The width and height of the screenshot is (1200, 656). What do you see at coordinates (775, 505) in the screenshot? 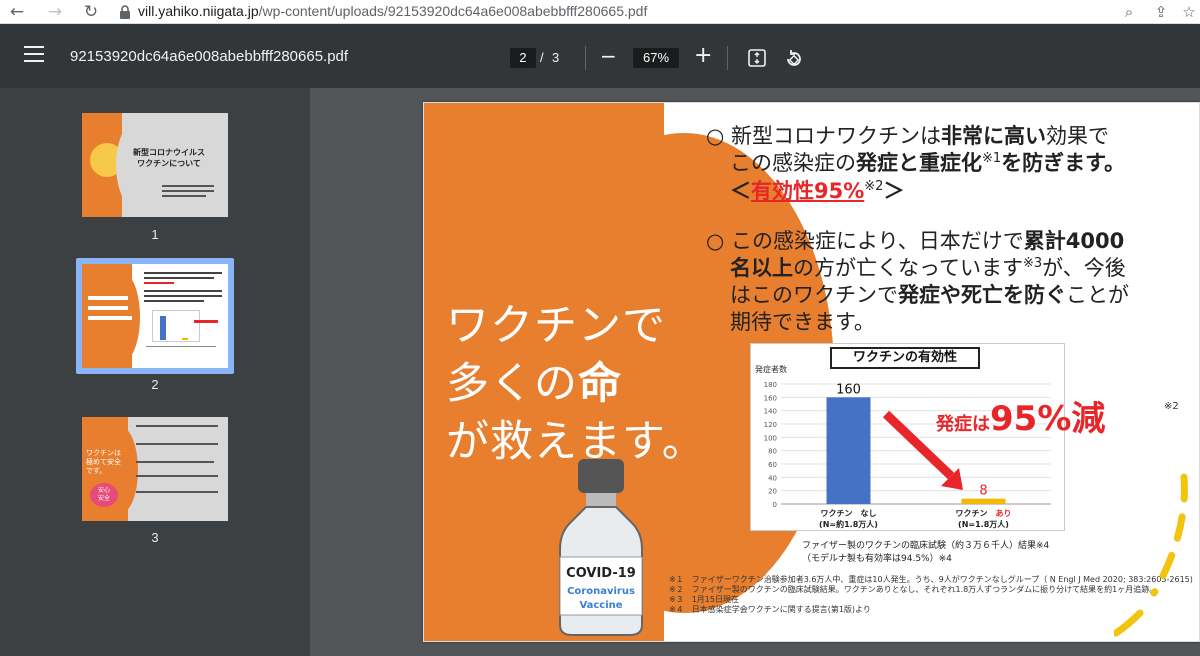
I see `y-tick-label: 0` at bounding box center [775, 505].